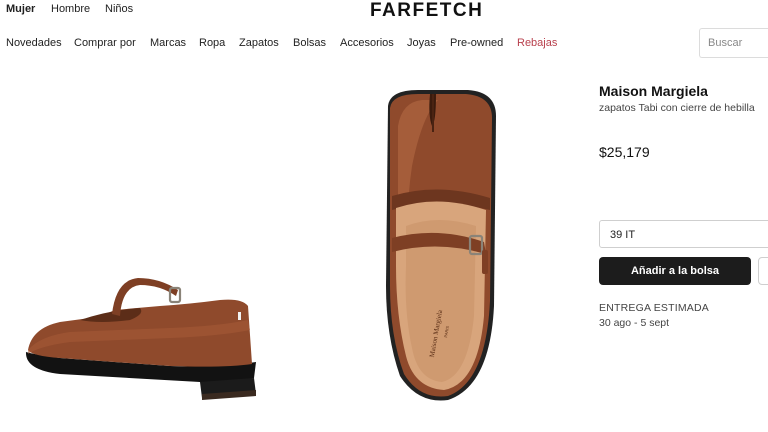 The width and height of the screenshot is (768, 432). Describe the element at coordinates (119, 9) in the screenshot. I see `gender-tab-ninos: Niños` at that location.